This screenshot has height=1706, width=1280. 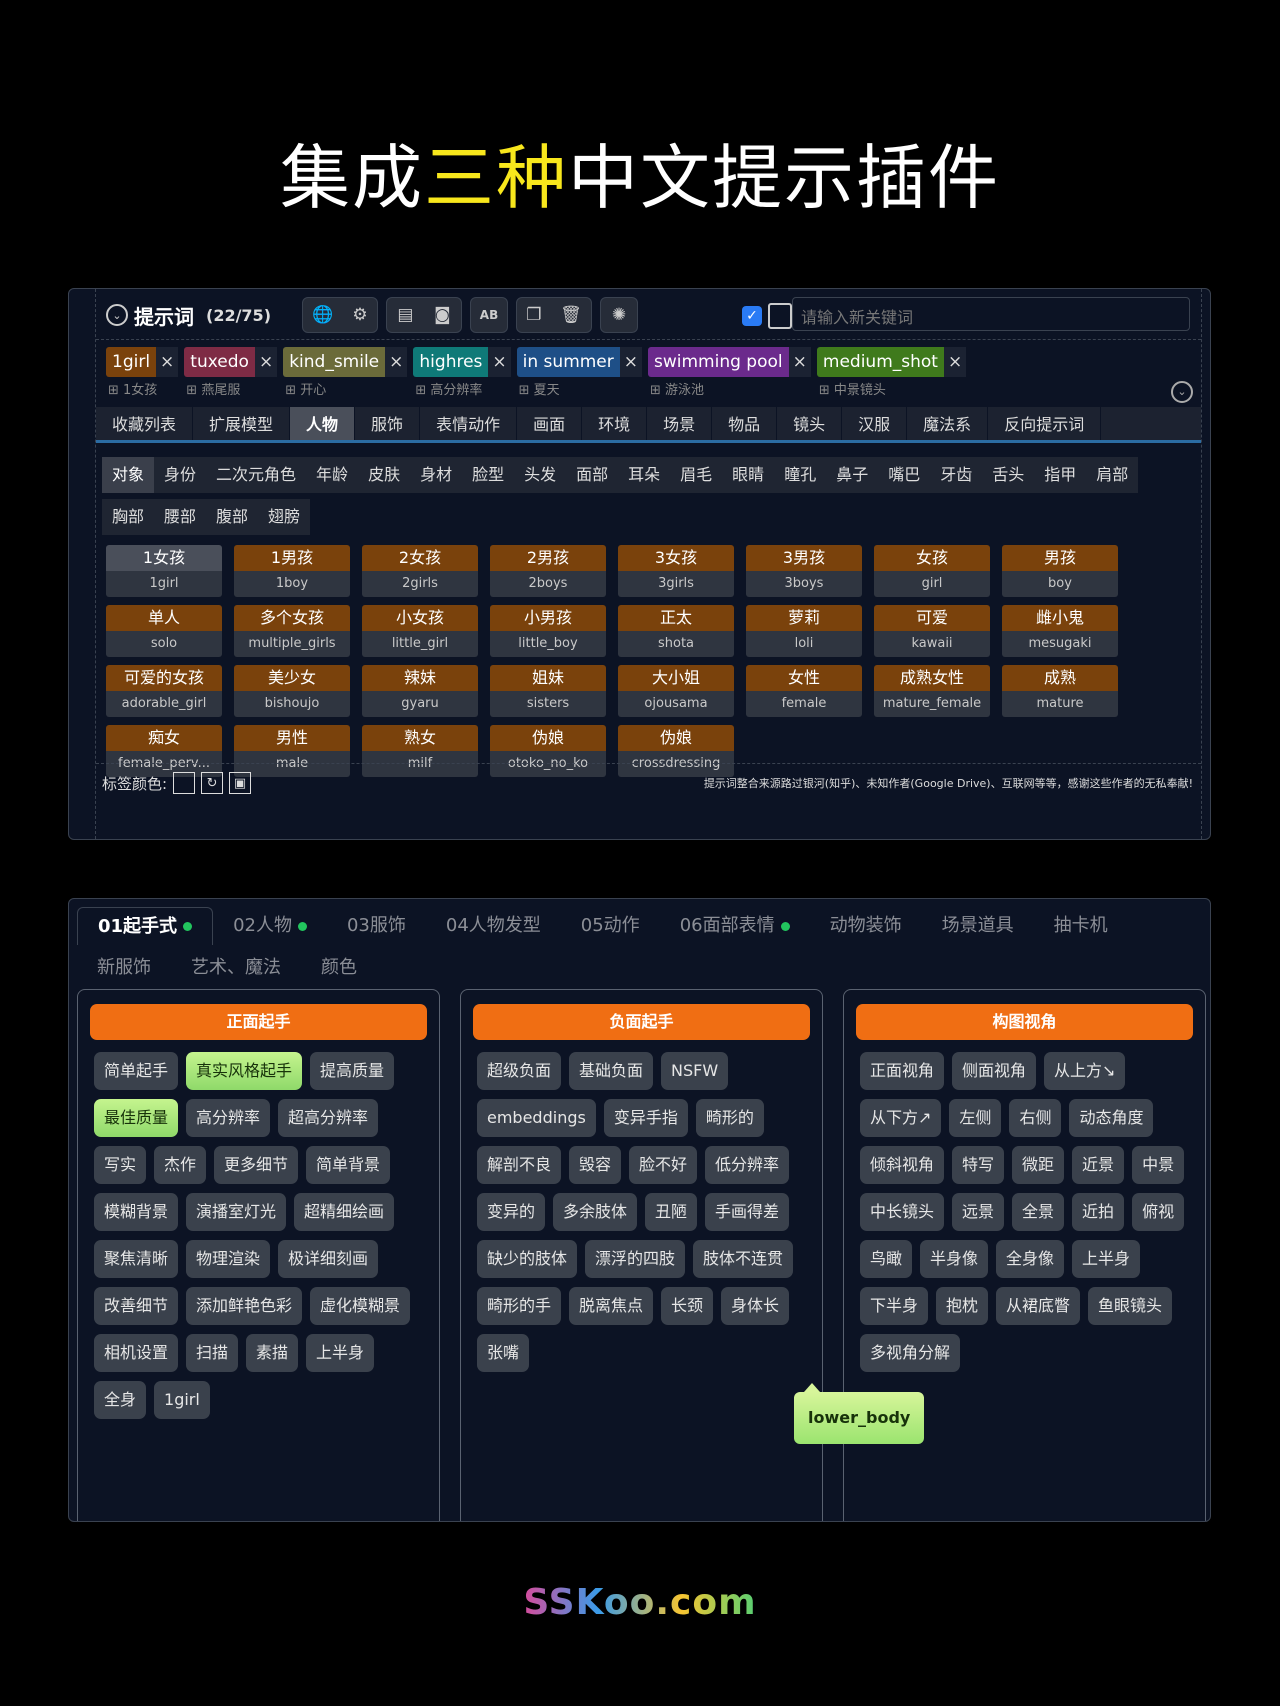 What do you see at coordinates (852, 475) in the screenshot?
I see `subcategory-tab: 鼻子` at bounding box center [852, 475].